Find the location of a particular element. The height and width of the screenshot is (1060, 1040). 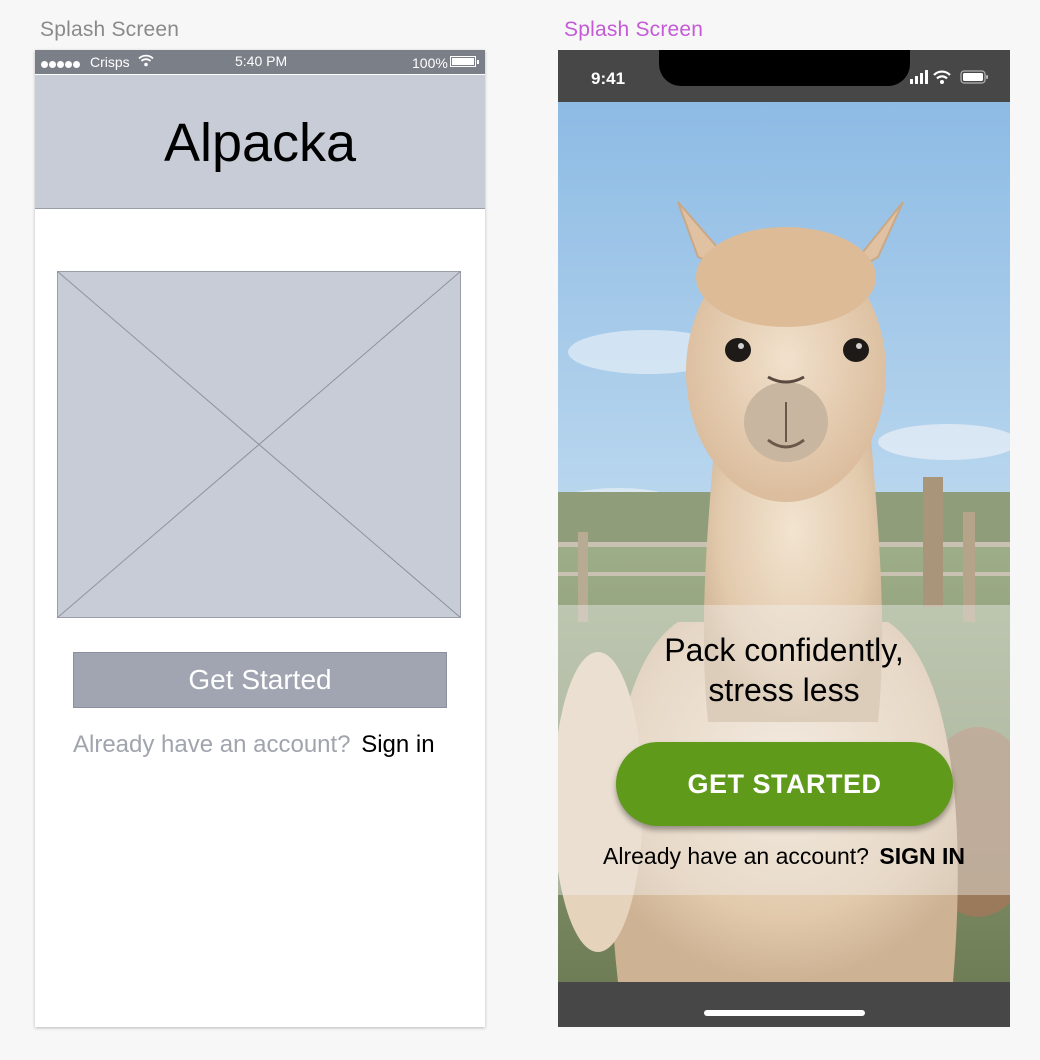

status-icons is located at coordinates (950, 77).